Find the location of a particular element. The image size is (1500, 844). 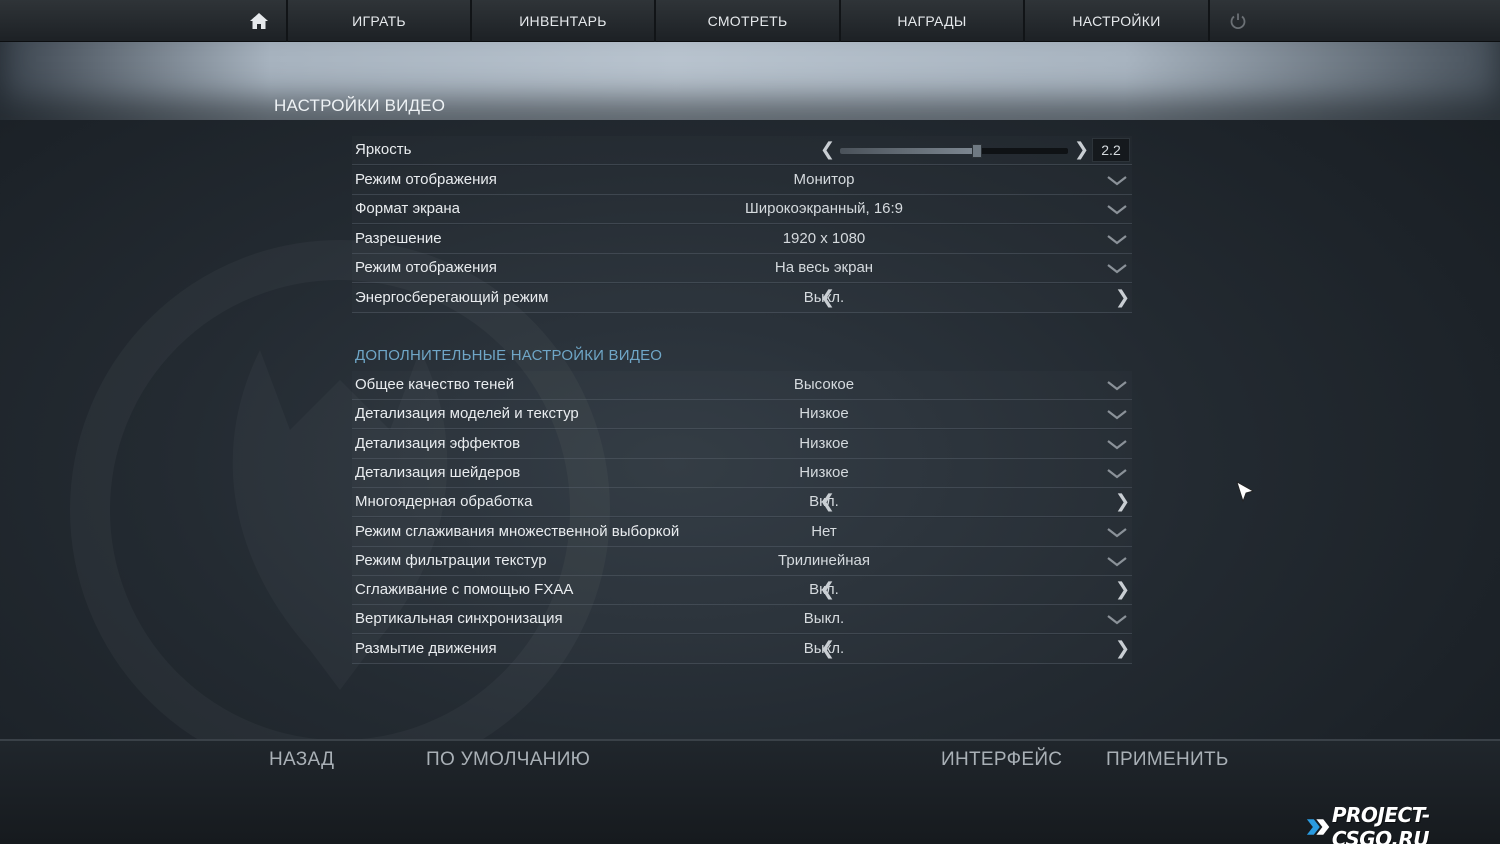

setting-row: Разрешение 1920 x 1080 is located at coordinates (742, 239).